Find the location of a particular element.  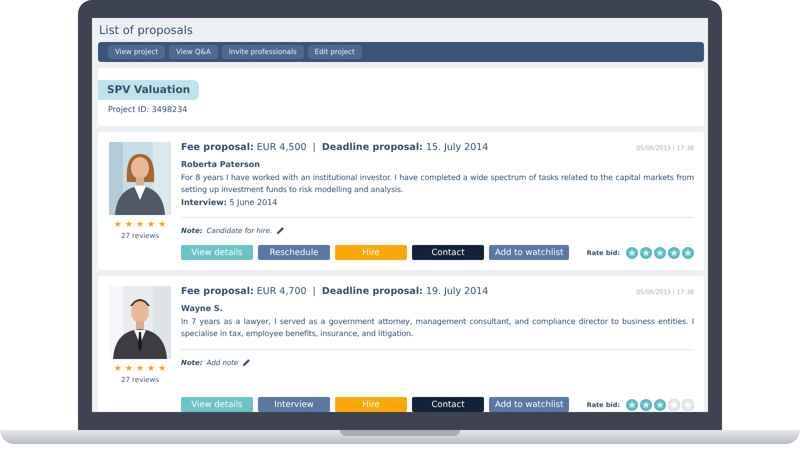

project-id: Project ID: 3498234 is located at coordinates (147, 109).